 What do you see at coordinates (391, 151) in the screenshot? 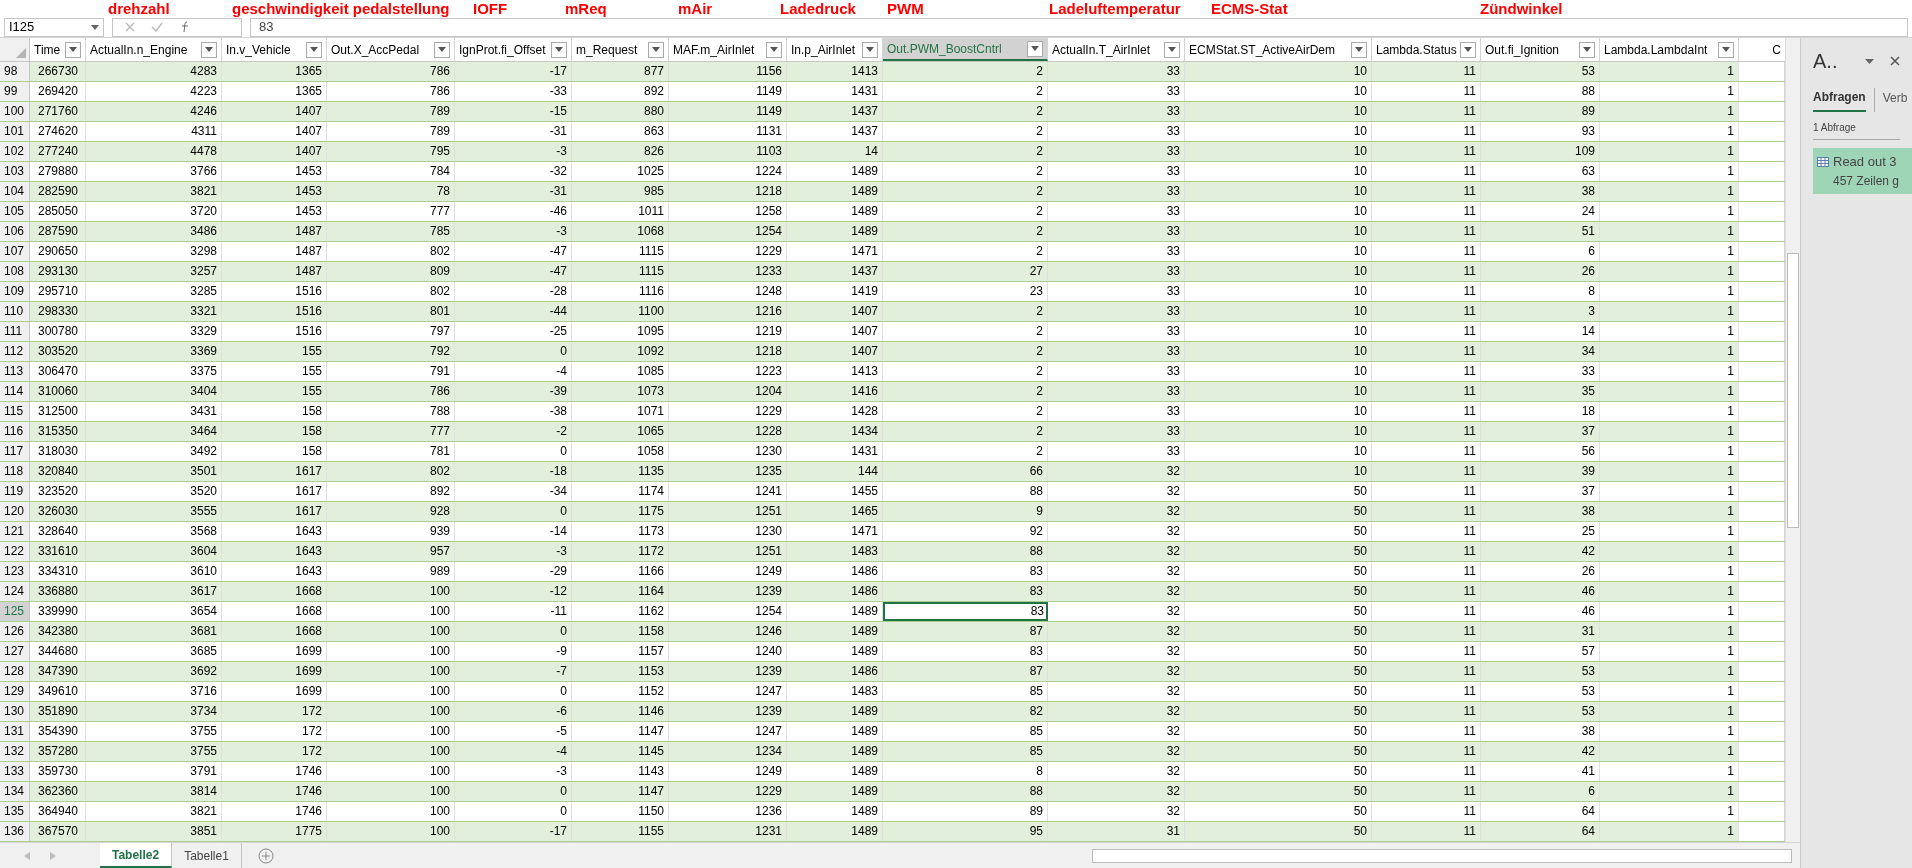
I see `table-cell: 795` at bounding box center [391, 151].